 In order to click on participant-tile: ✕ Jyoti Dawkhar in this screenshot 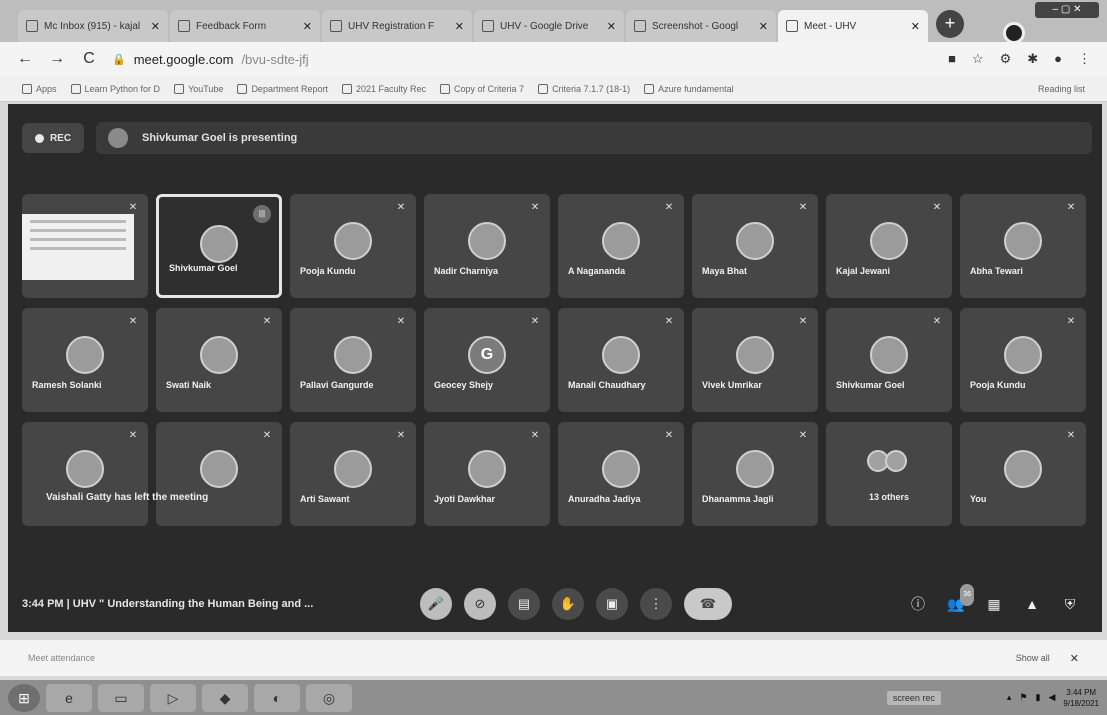, I will do `click(487, 474)`.